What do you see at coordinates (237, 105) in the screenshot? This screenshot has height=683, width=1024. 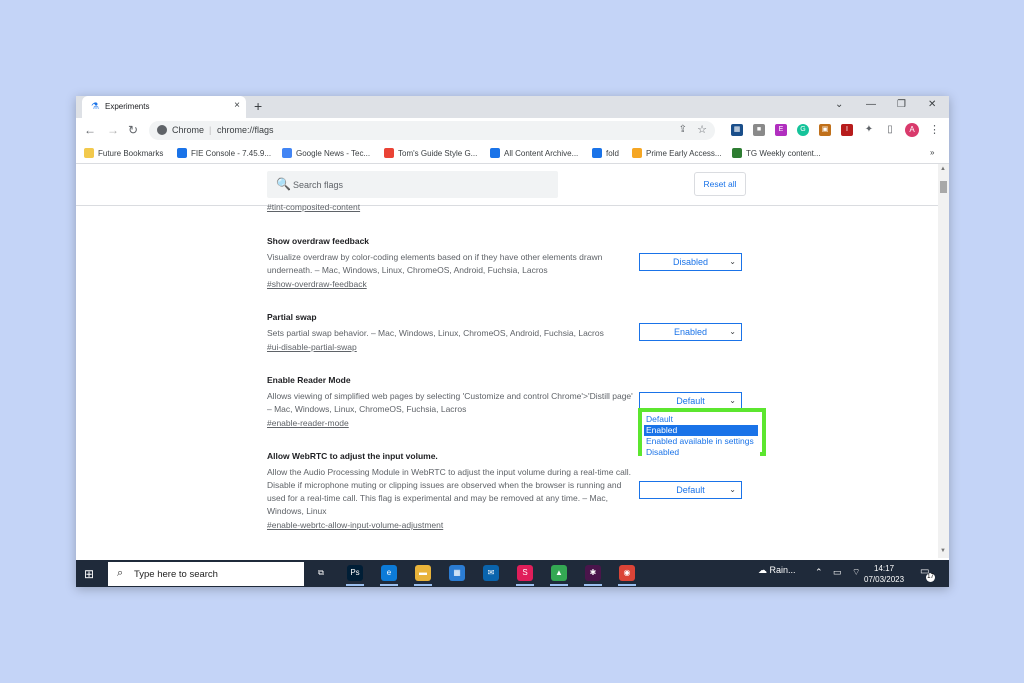 I see `close-tab-icon: ×` at bounding box center [237, 105].